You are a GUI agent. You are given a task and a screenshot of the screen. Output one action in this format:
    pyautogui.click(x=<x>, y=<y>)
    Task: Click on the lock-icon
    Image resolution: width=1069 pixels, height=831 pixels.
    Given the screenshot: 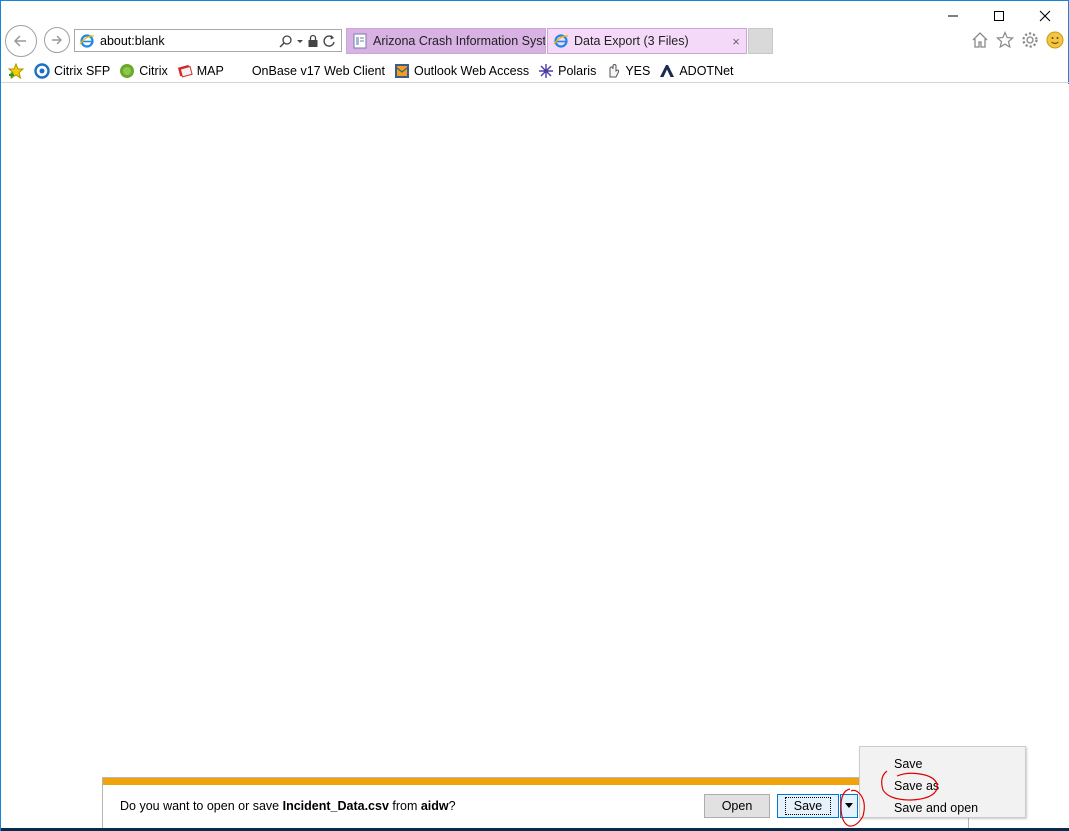 What is the action you would take?
    pyautogui.click(x=313, y=40)
    